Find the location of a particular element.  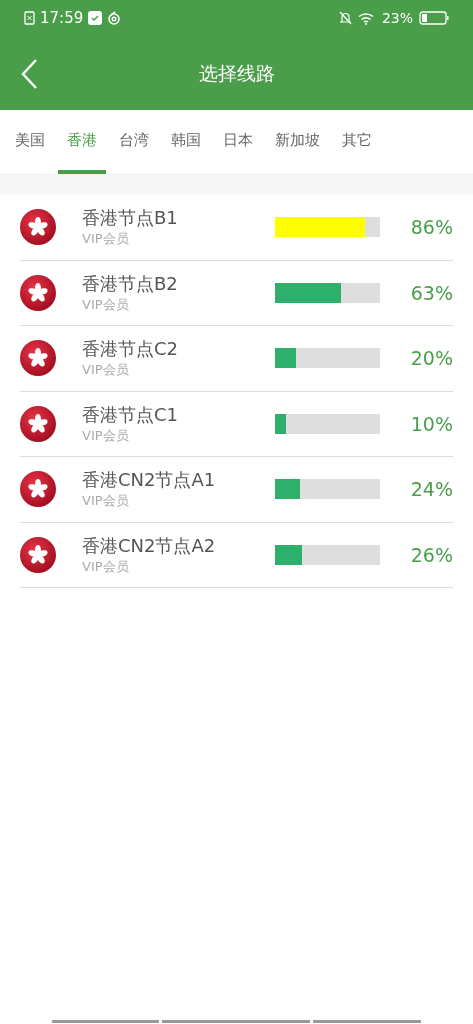

region-tab: 新加坡 is located at coordinates (297, 142).